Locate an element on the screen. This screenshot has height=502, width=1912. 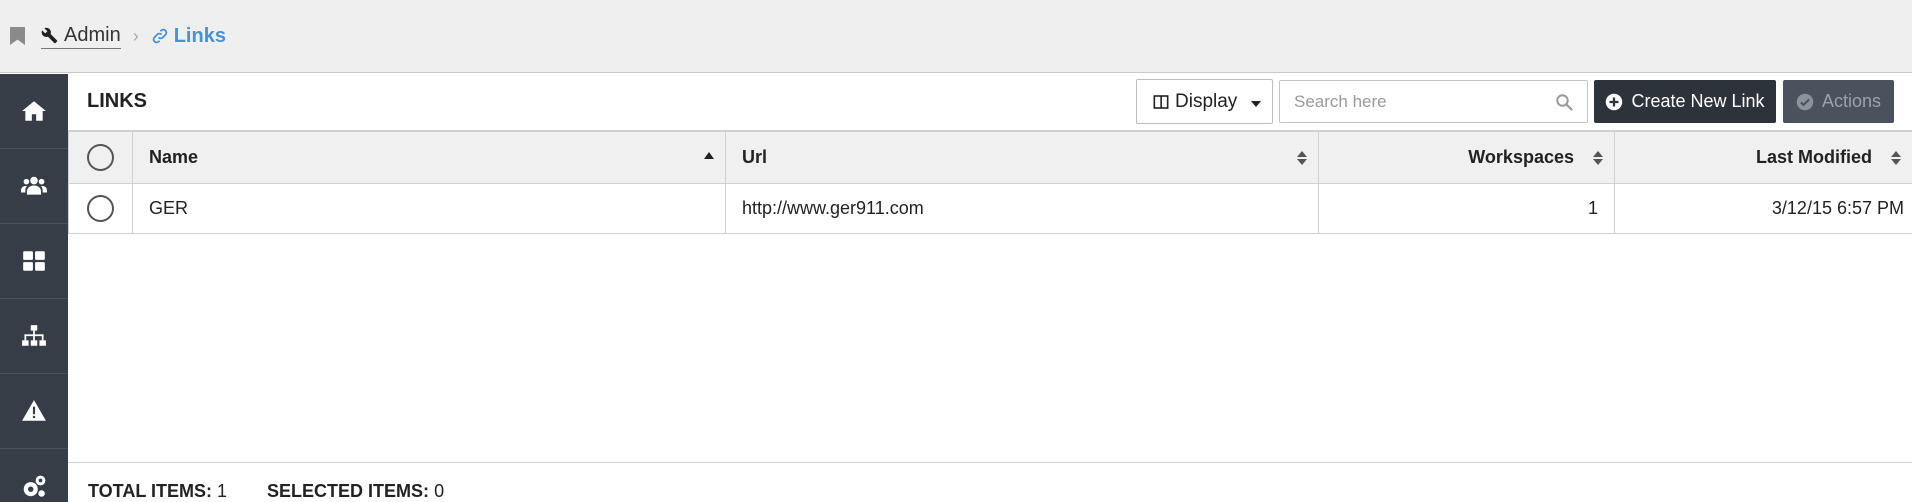
breadcrumb-current-label: Links is located at coordinates (199, 35).